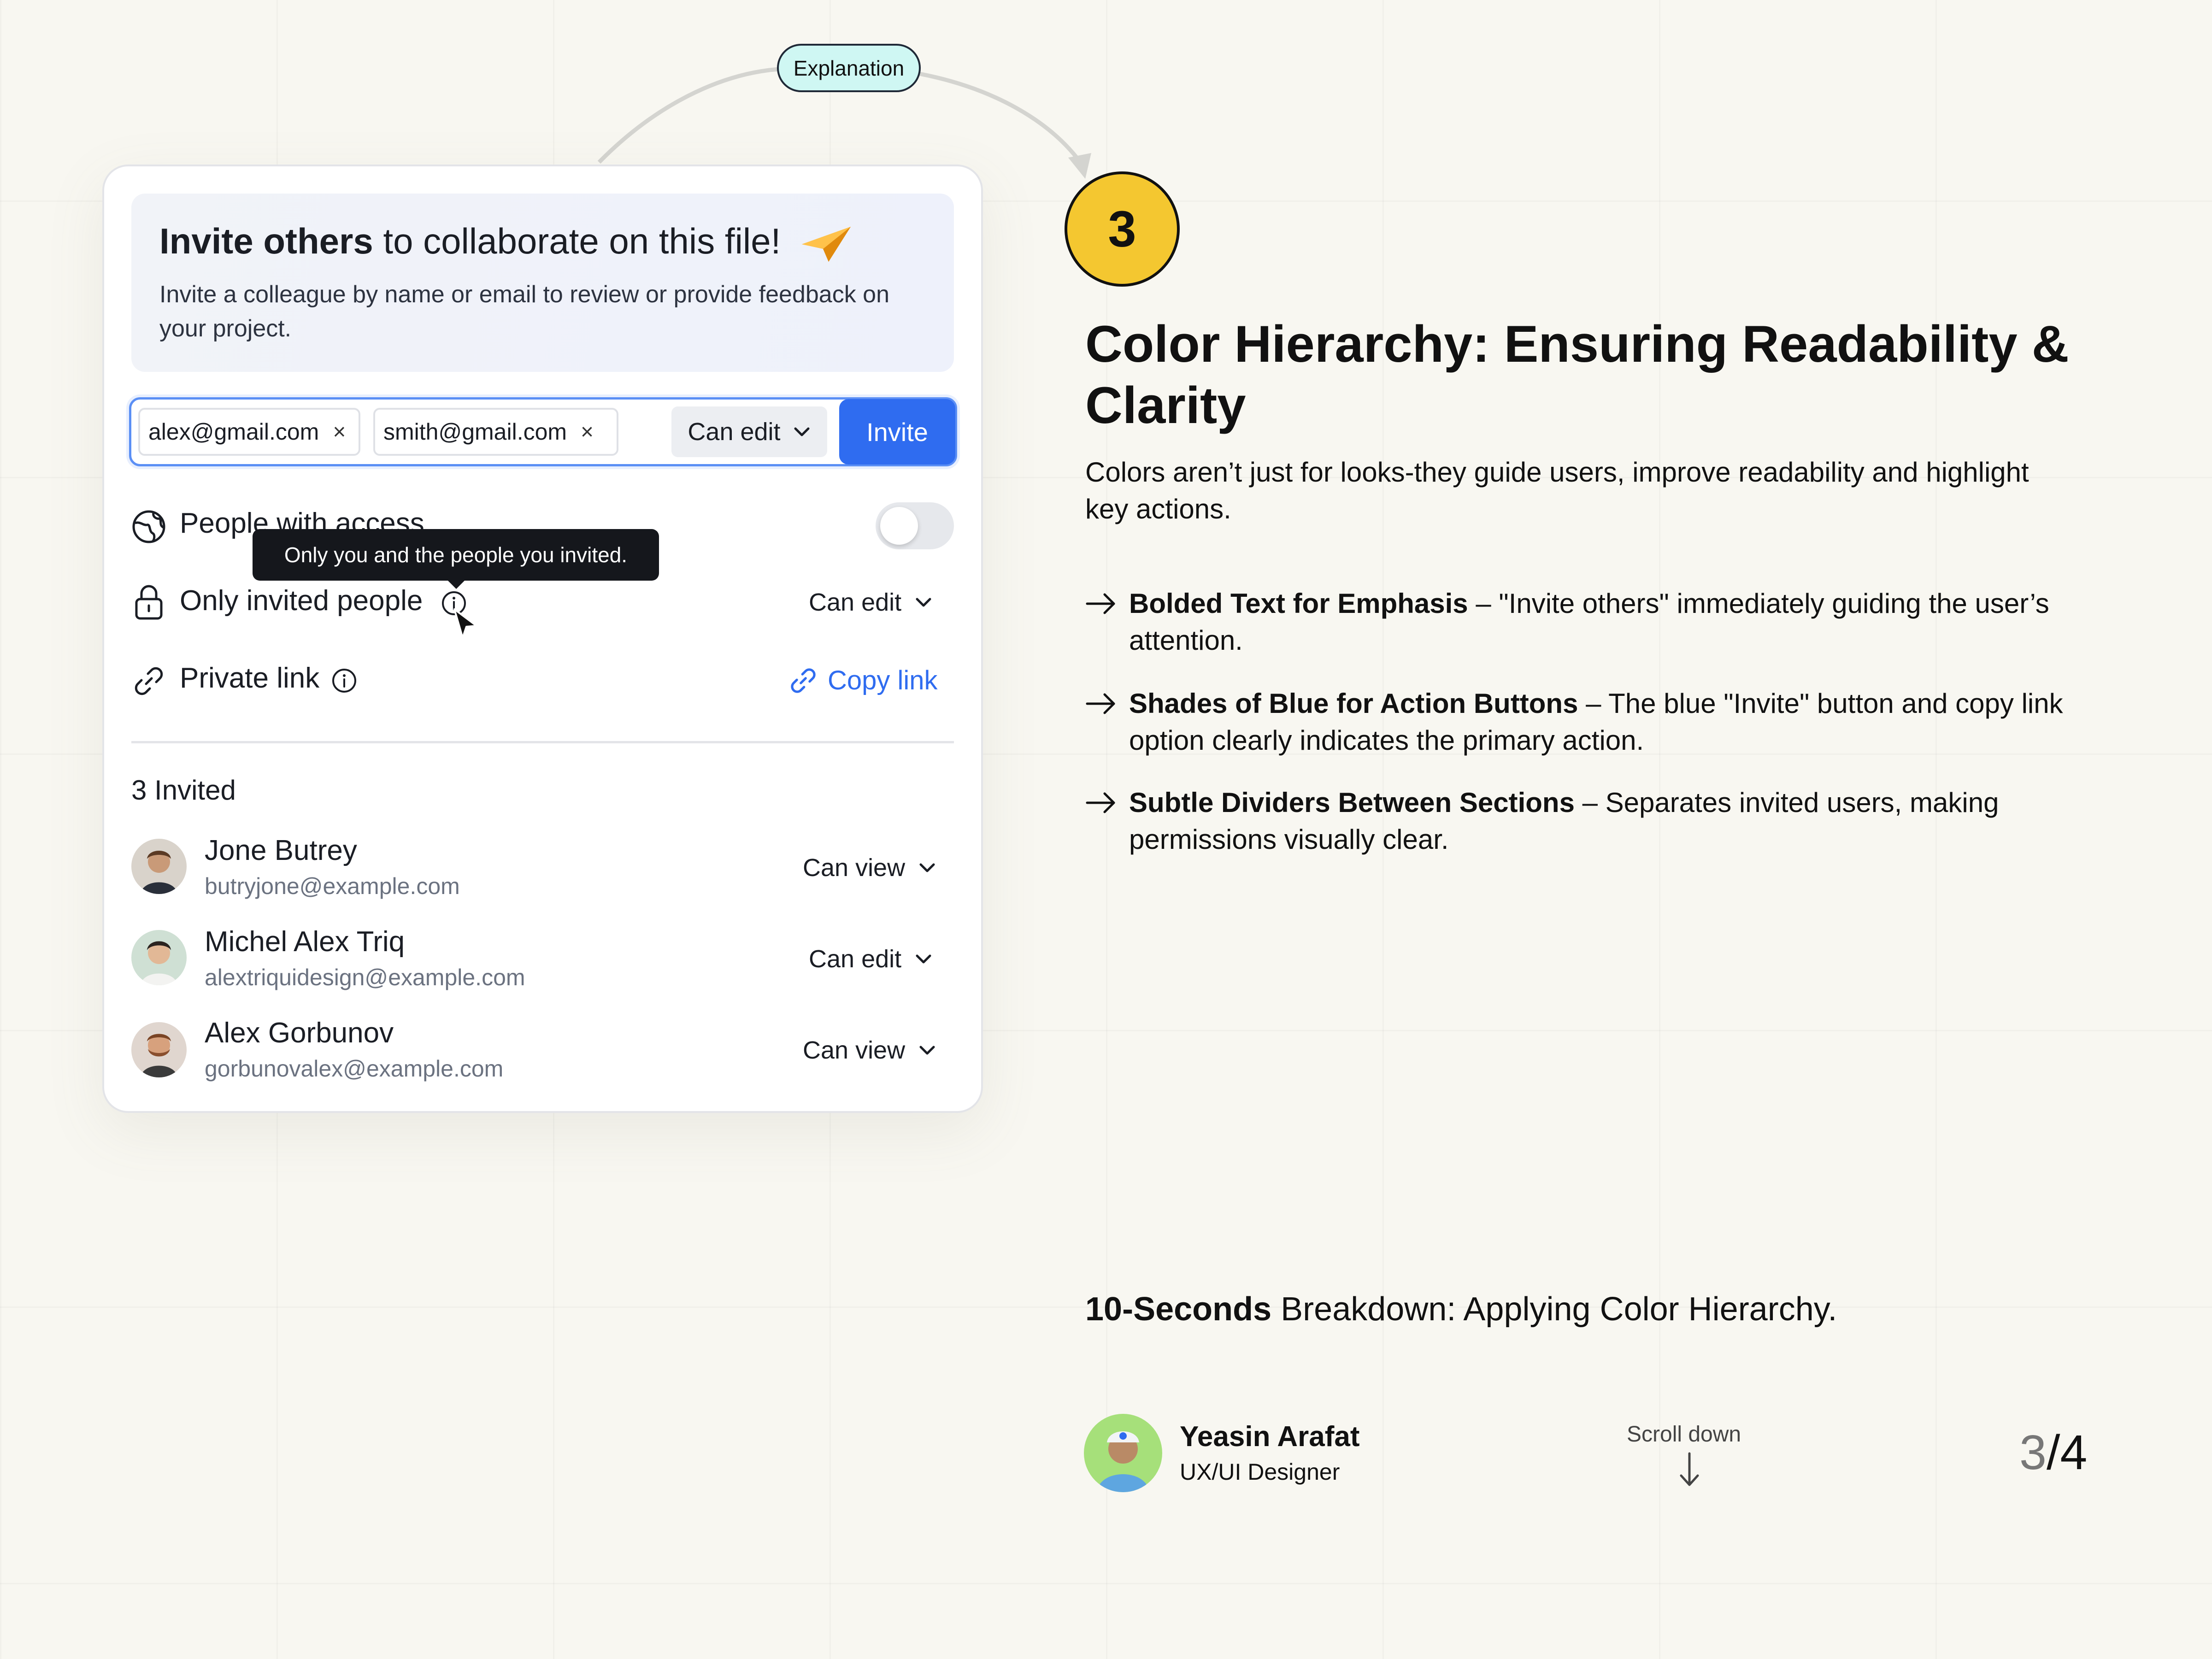  What do you see at coordinates (250, 678) in the screenshot?
I see `private-link-label: Private link` at bounding box center [250, 678].